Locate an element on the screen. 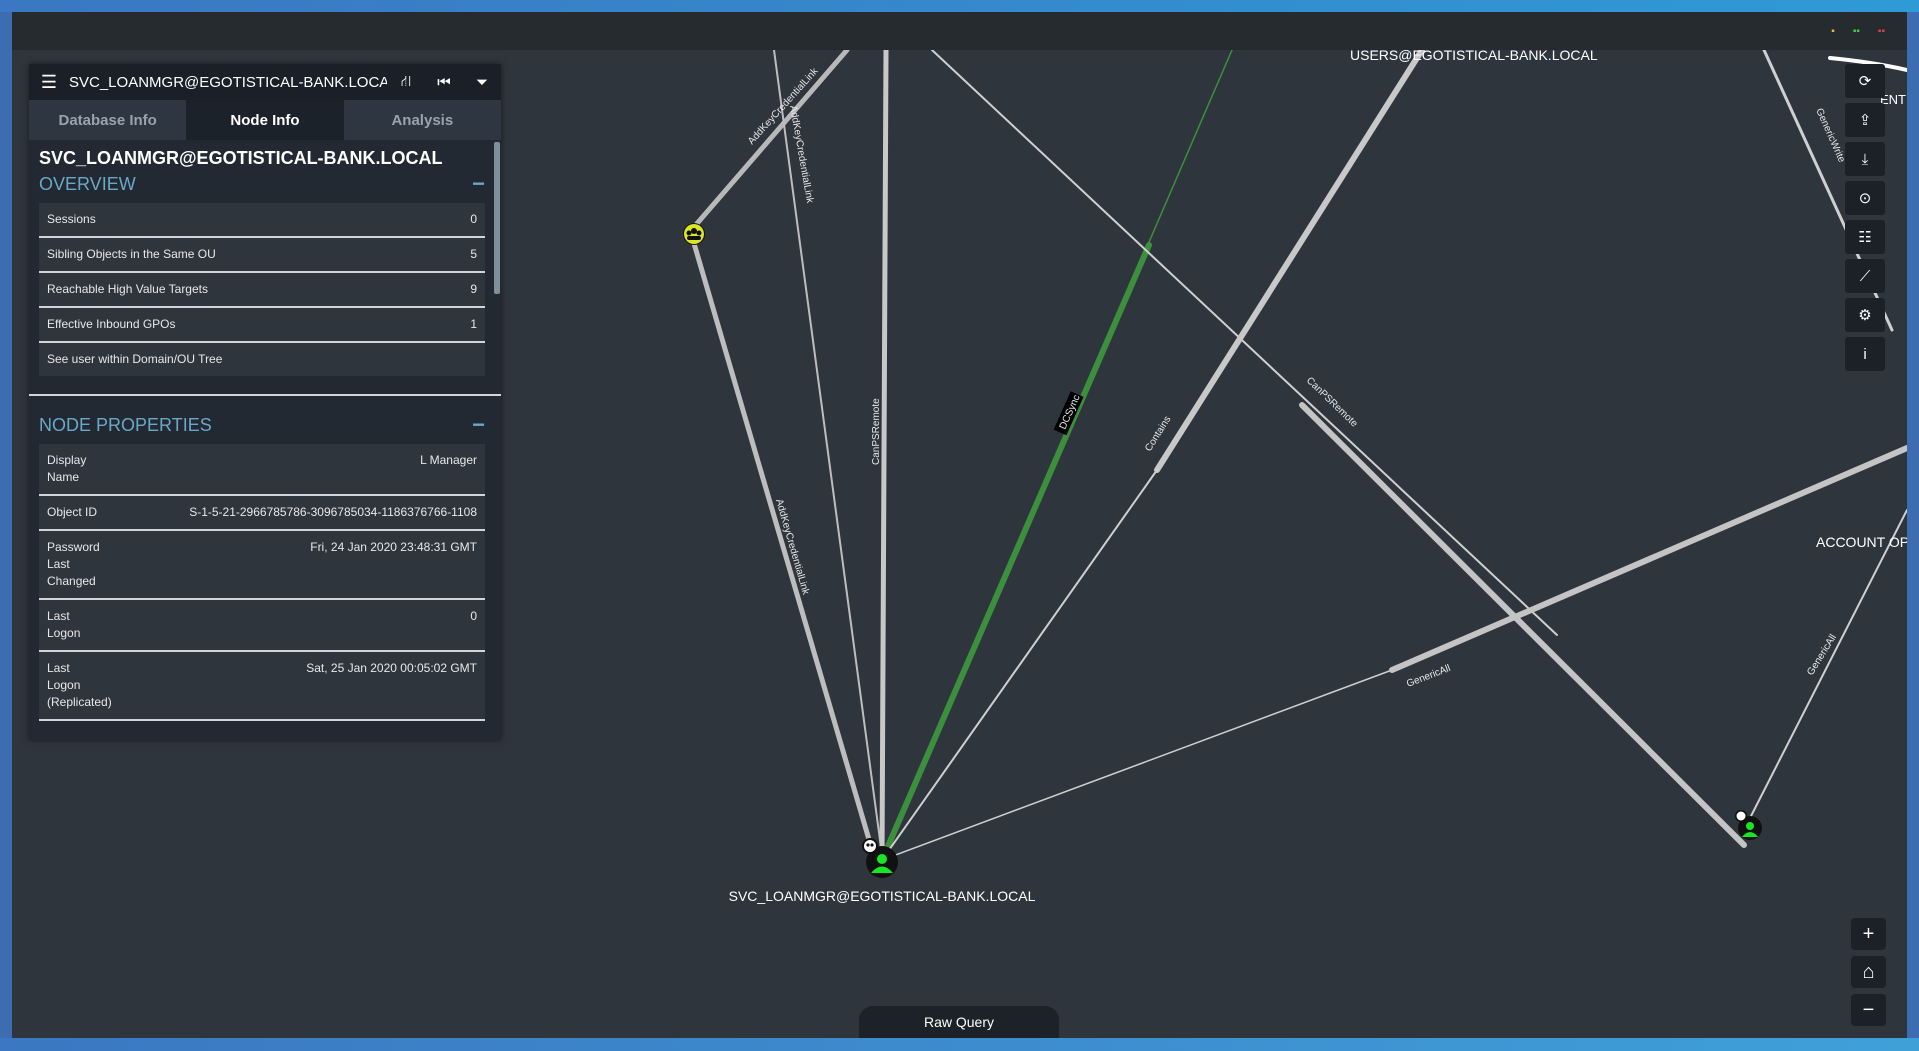 The height and width of the screenshot is (1051, 1919). zoom-in-button: + is located at coordinates (1868, 934).